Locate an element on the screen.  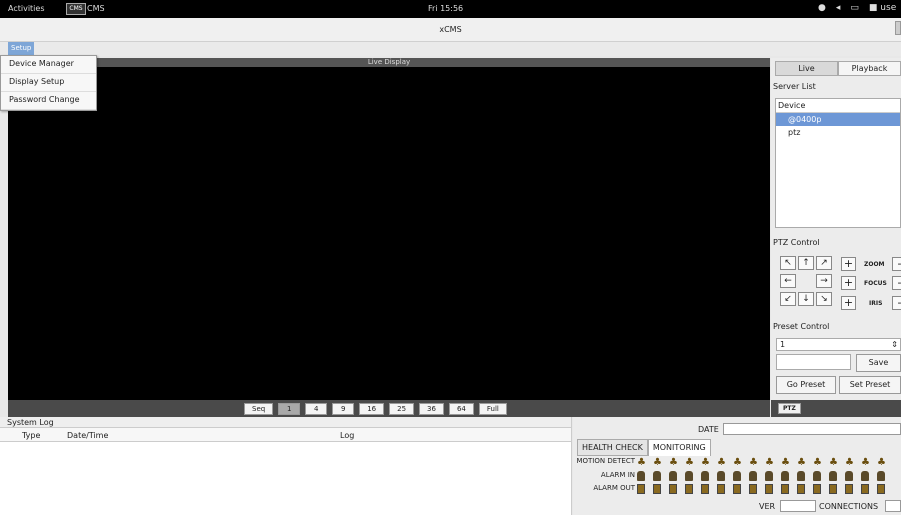
layout-1-button: 1 is located at coordinates (289, 409).